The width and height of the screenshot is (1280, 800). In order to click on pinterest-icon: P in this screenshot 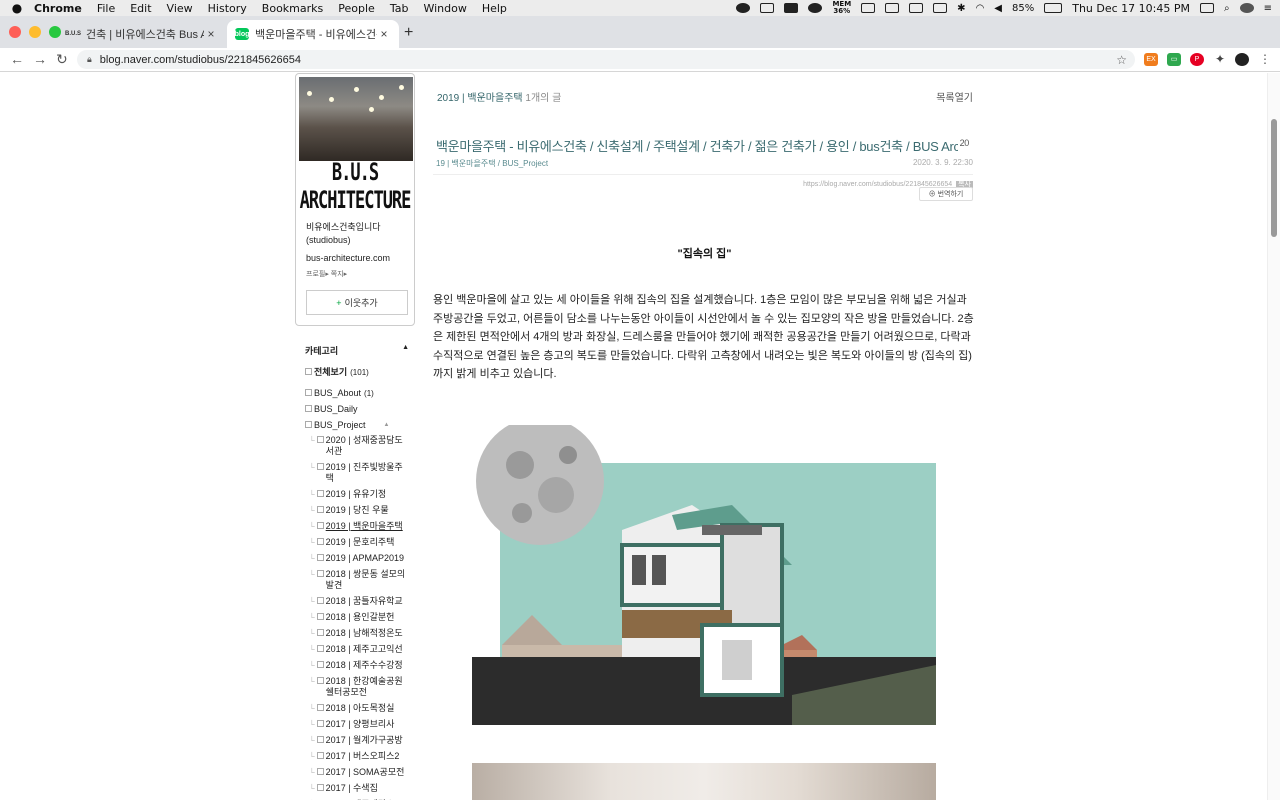, I will do `click(1197, 59)`.